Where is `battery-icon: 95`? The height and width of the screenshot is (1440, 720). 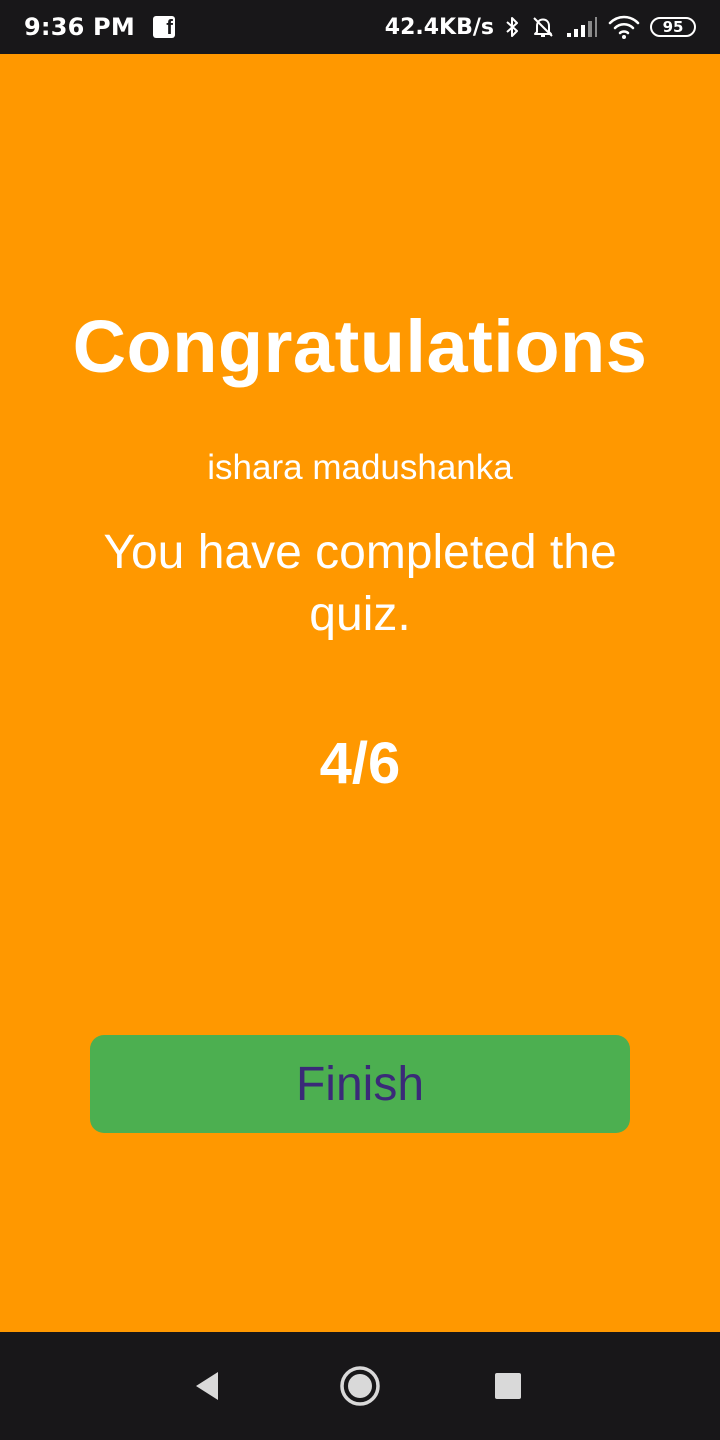 battery-icon: 95 is located at coordinates (673, 27).